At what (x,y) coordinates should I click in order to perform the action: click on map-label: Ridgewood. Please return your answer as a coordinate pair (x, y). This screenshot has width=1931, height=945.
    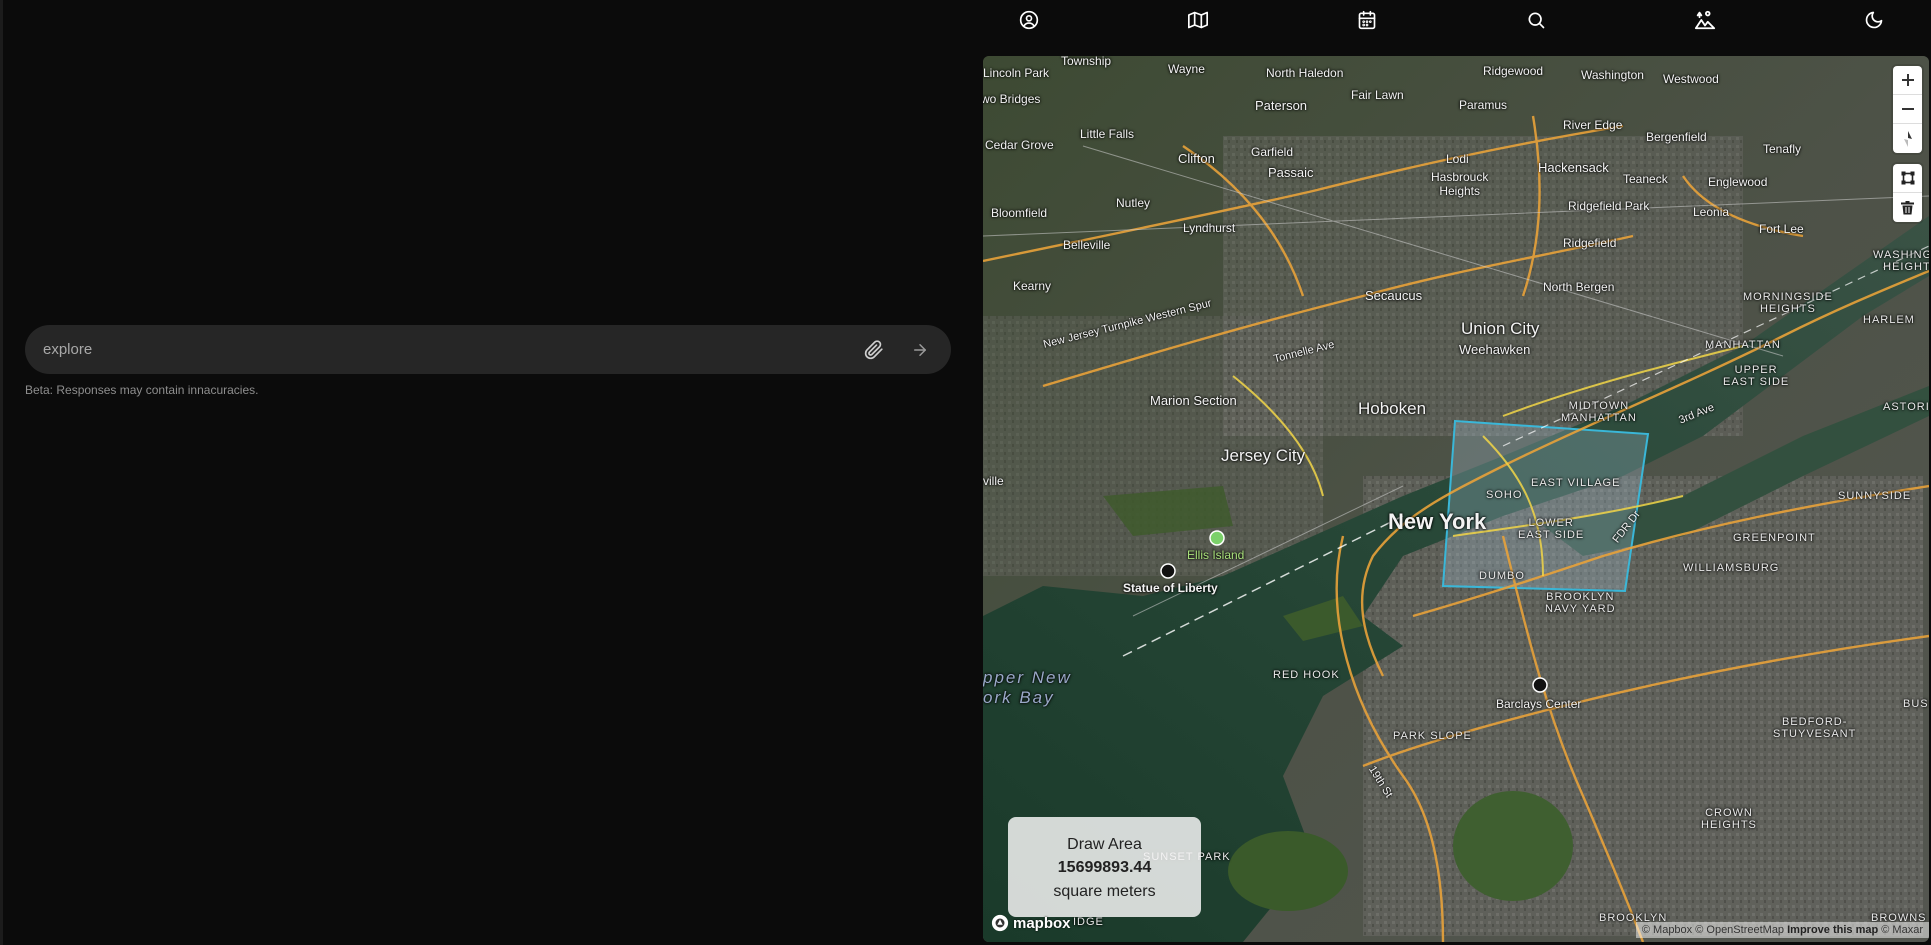
    Looking at the image, I should click on (1513, 71).